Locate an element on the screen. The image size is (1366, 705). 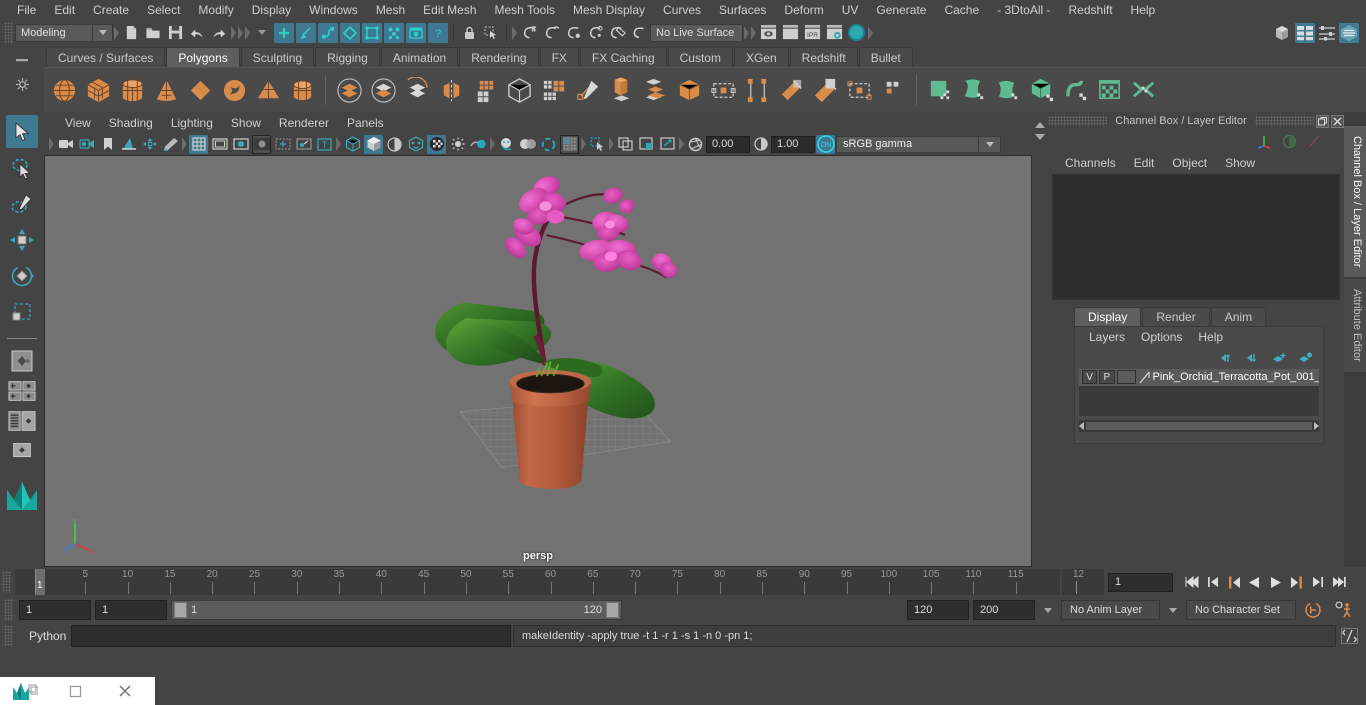
bevel-icon is located at coordinates (689, 90).